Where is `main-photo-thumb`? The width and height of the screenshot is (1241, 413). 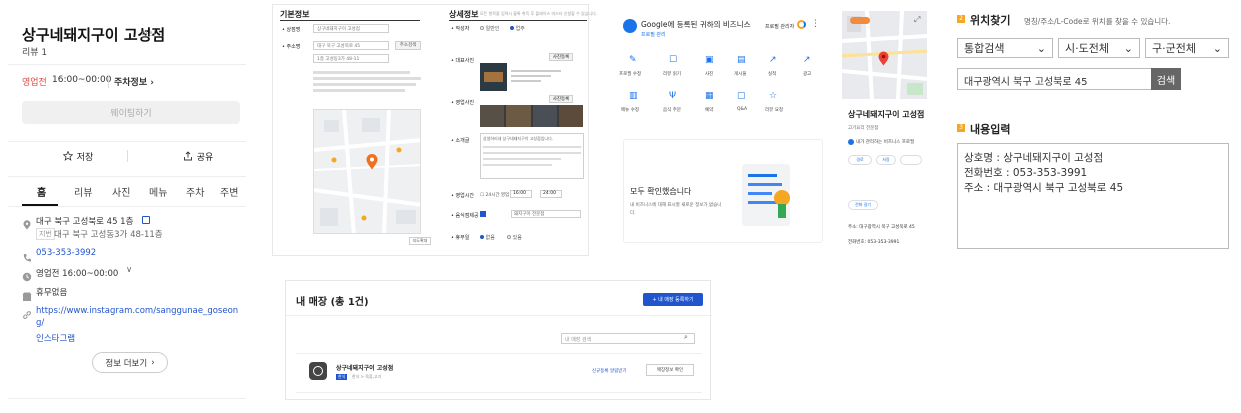
main-photo-thumb is located at coordinates (493, 77).